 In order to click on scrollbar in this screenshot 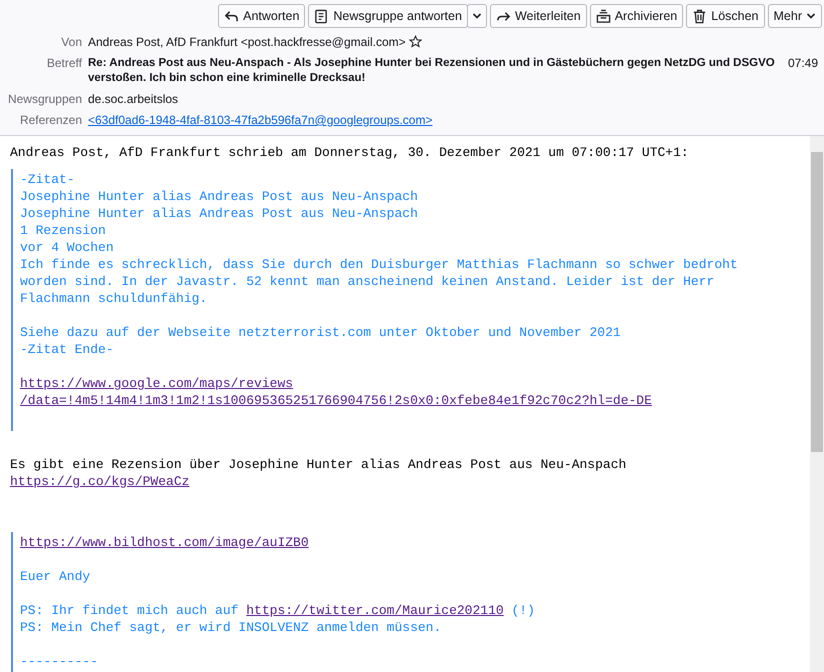, I will do `click(817, 404)`.